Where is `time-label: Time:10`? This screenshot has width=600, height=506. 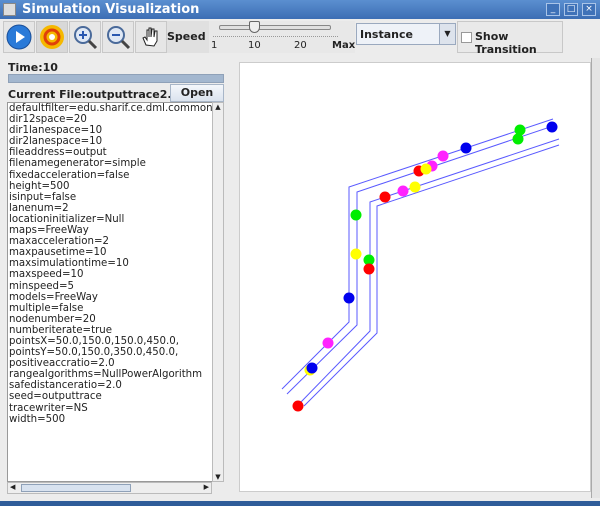
time-label: Time:10 is located at coordinates (33, 67).